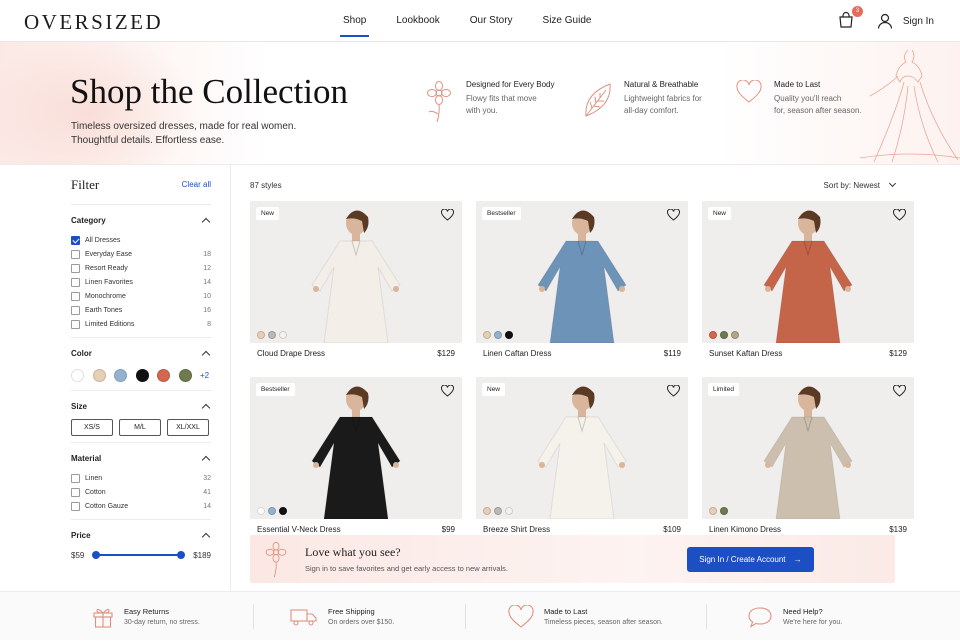  I want to click on product-name: Linen Kimono Dress, so click(745, 529).